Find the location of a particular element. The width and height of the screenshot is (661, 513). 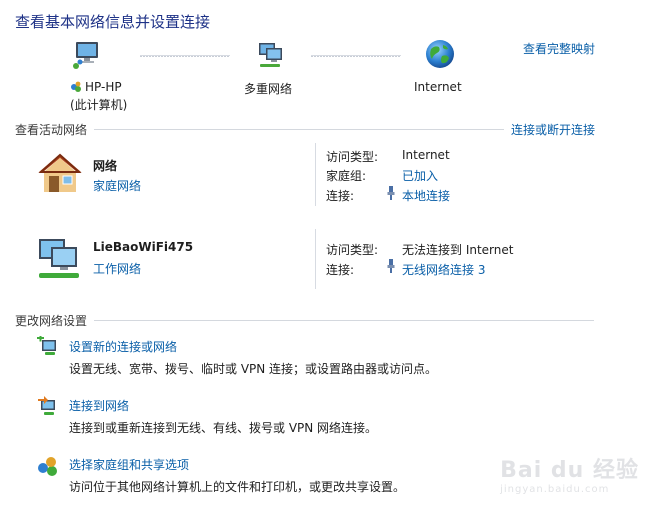

computer-icon is located at coordinates (89, 55).